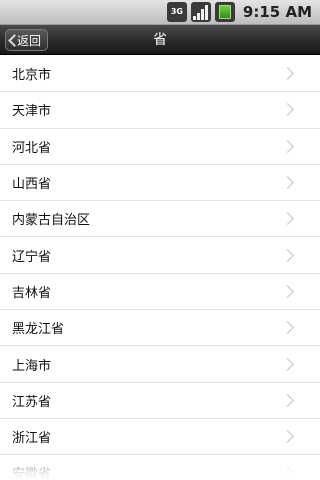 The image size is (320, 480). I want to click on network-label: 3G, so click(176, 11).